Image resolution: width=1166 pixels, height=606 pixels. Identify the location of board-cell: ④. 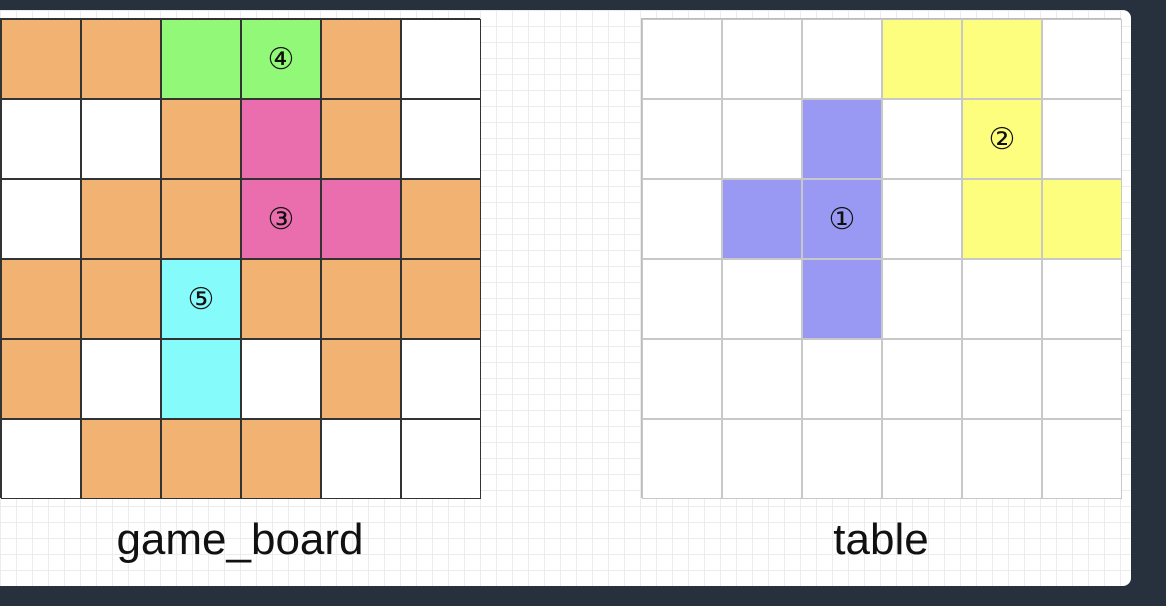
(281, 59).